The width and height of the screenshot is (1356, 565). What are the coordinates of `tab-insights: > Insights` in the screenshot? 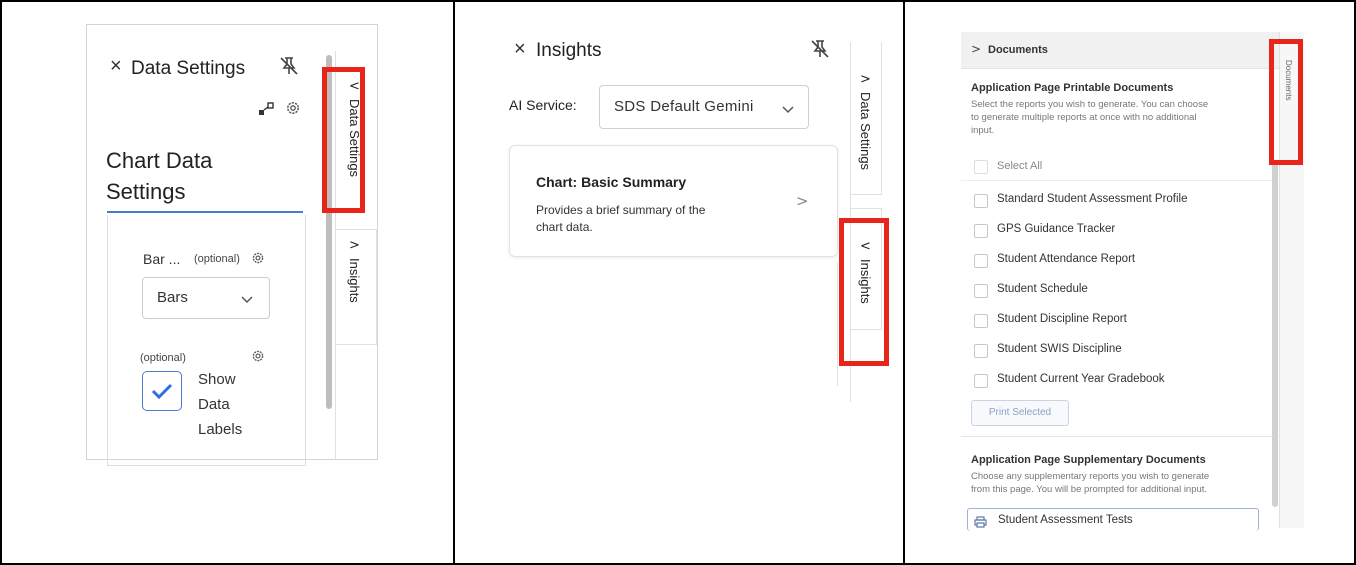 It's located at (356, 287).